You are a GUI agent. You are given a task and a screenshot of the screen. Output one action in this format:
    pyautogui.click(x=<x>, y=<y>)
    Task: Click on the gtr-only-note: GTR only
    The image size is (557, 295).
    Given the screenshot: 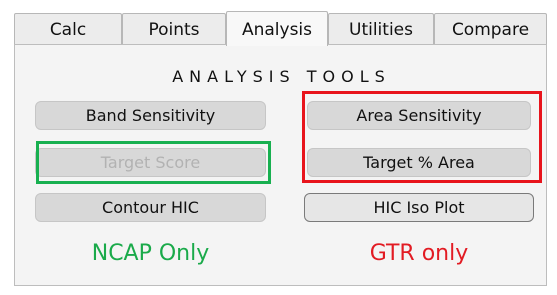 What is the action you would take?
    pyautogui.click(x=419, y=253)
    